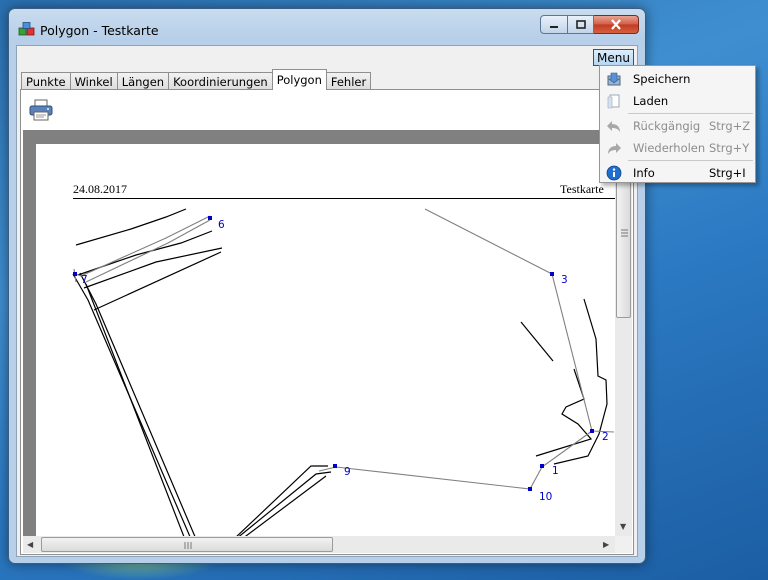 The image size is (768, 580). I want to click on menu-item-speichern: Speichern, so click(677, 79).